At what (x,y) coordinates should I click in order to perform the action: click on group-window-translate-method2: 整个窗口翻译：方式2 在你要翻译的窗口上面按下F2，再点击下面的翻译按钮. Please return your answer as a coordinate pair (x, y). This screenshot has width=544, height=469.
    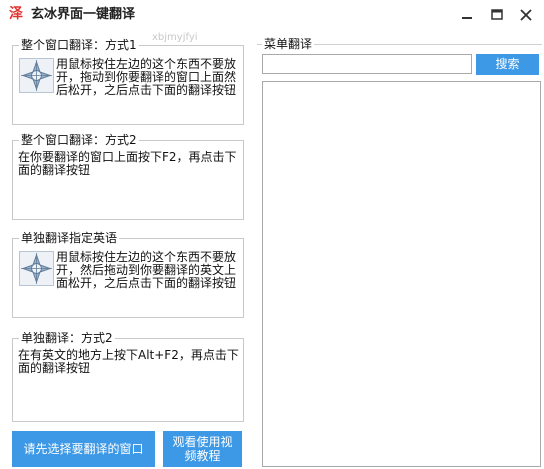
    Looking at the image, I should click on (128, 176).